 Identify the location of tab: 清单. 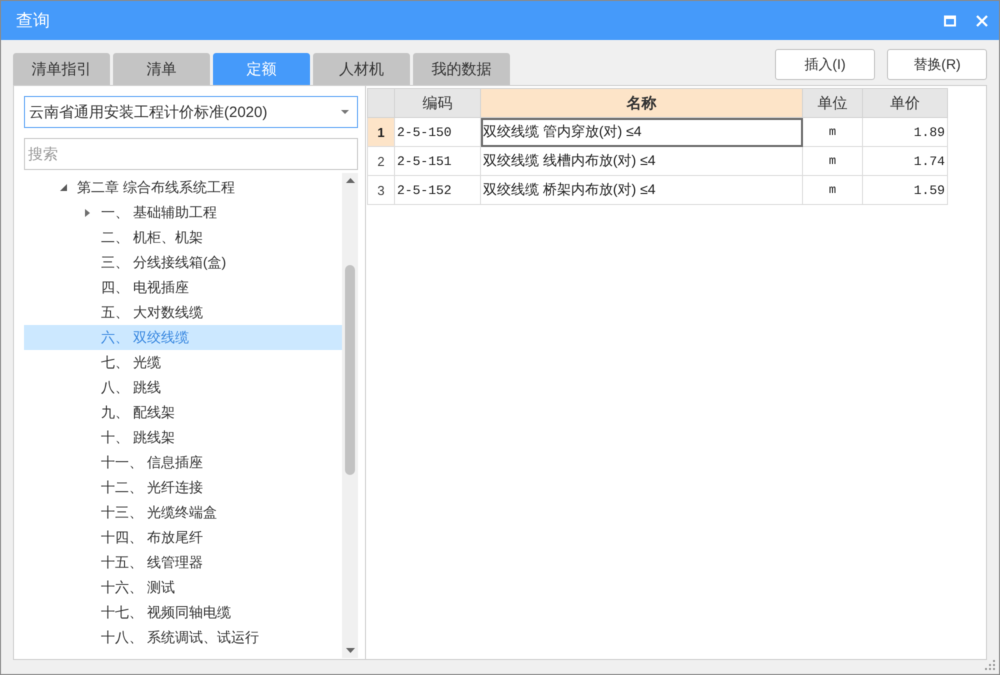
(161, 69).